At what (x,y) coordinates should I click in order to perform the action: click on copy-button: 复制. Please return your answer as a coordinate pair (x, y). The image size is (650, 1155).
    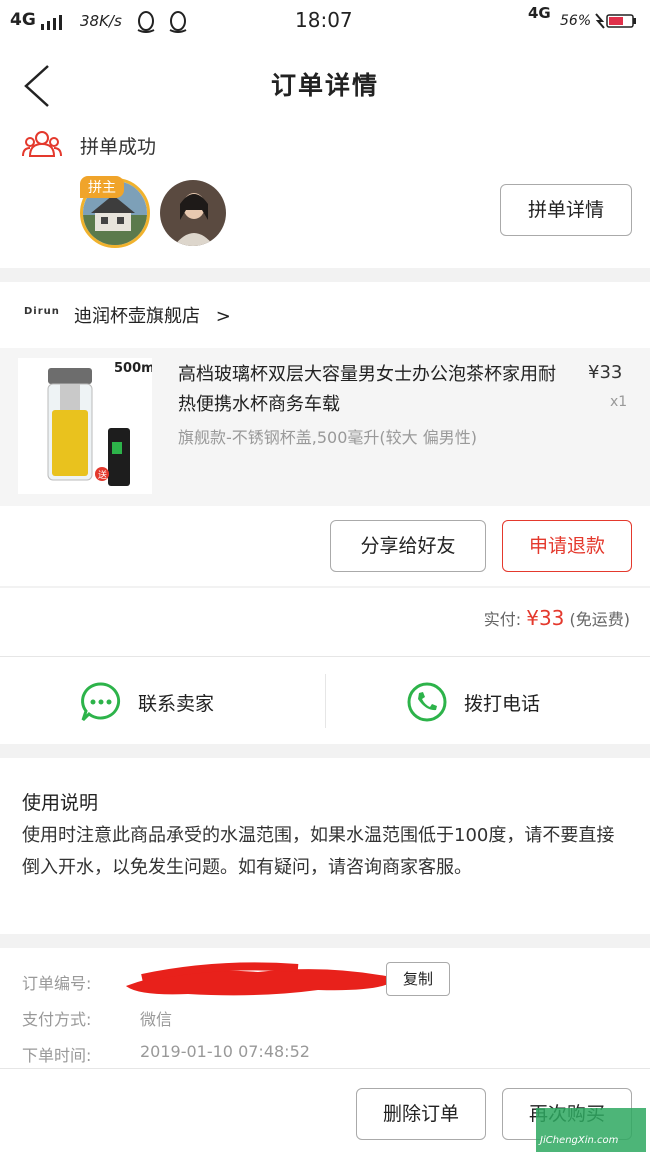
    Looking at the image, I should click on (418, 979).